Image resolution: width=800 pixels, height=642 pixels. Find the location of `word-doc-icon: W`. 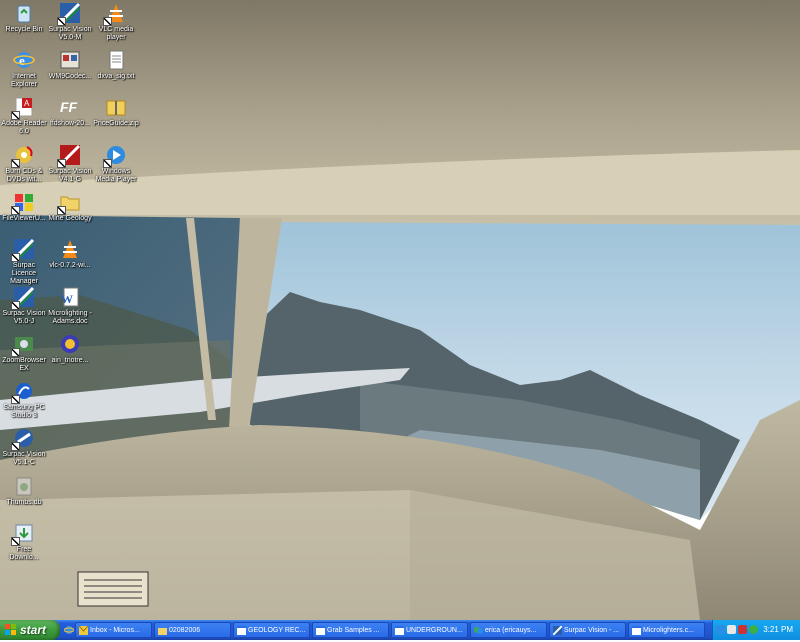

word-doc-icon: W is located at coordinates (70, 297).